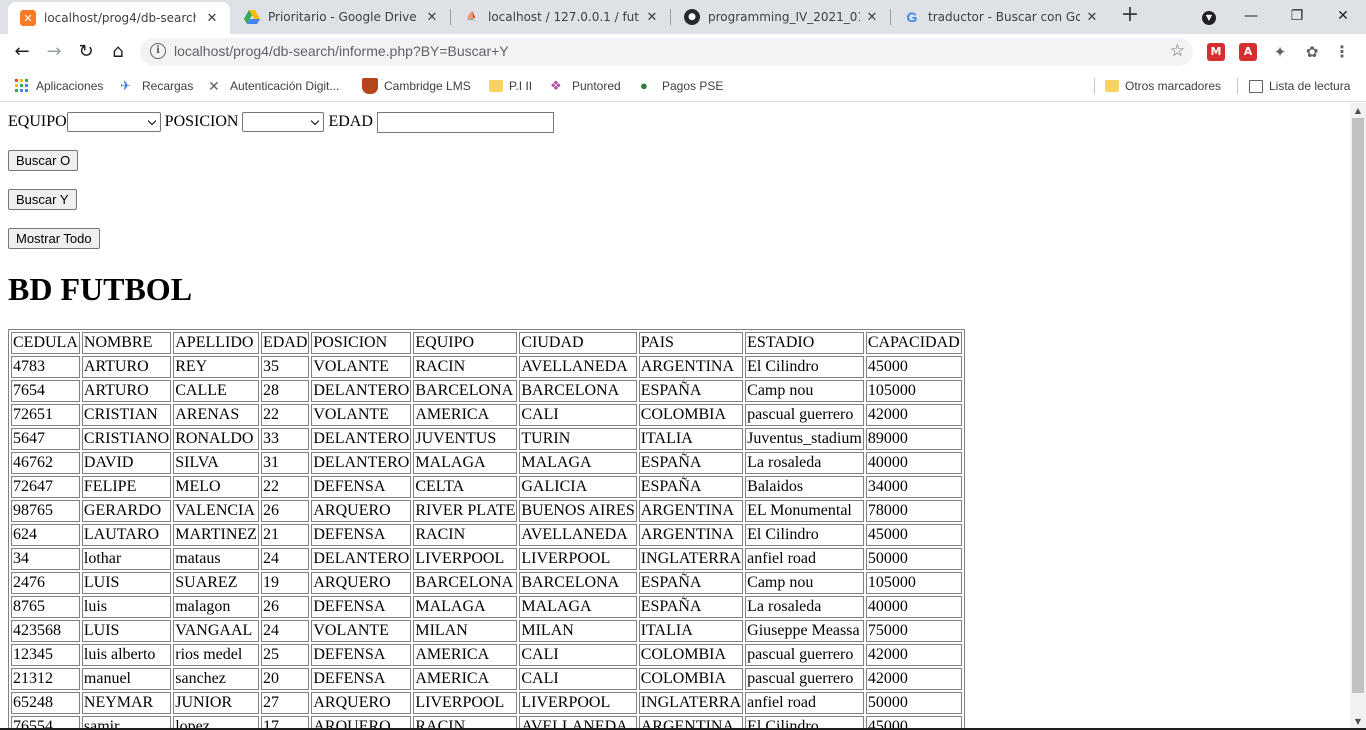  I want to click on extension-mendeley-icon: M, so click(1216, 52).